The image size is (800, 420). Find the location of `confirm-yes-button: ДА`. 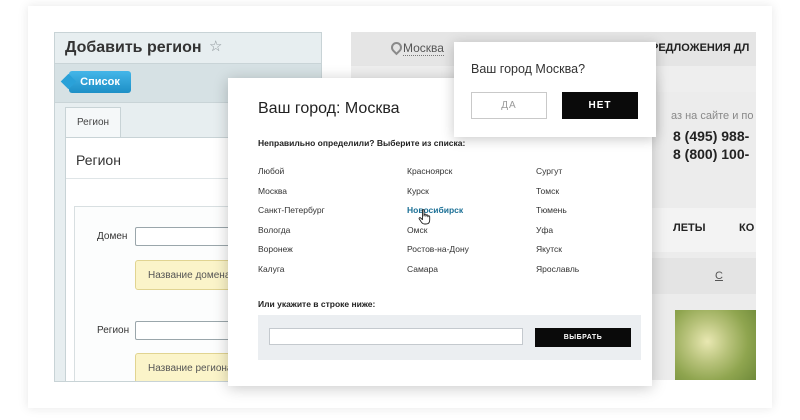

confirm-yes-button: ДА is located at coordinates (509, 105).